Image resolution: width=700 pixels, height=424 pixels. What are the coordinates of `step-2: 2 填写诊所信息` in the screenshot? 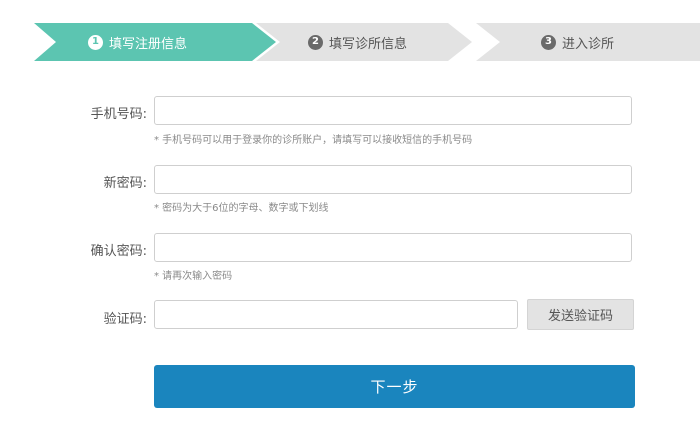 It's located at (358, 42).